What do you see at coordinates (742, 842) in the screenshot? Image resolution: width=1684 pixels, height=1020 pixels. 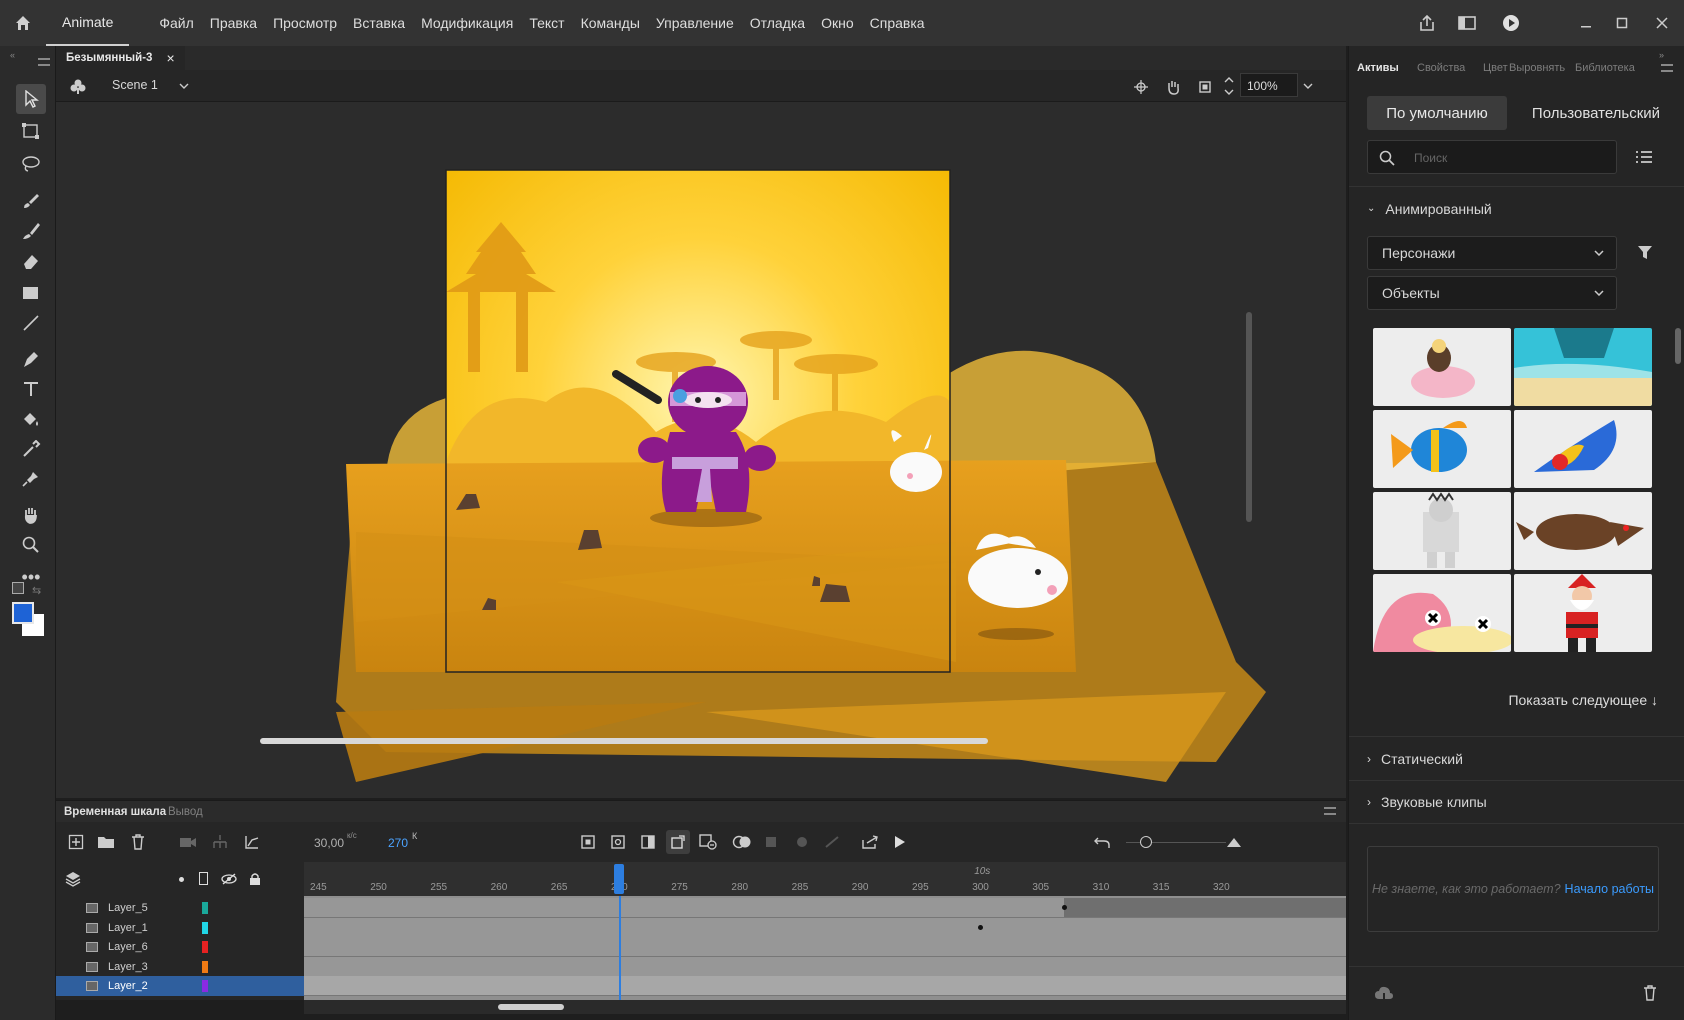 I see `onion-skin-icon` at bounding box center [742, 842].